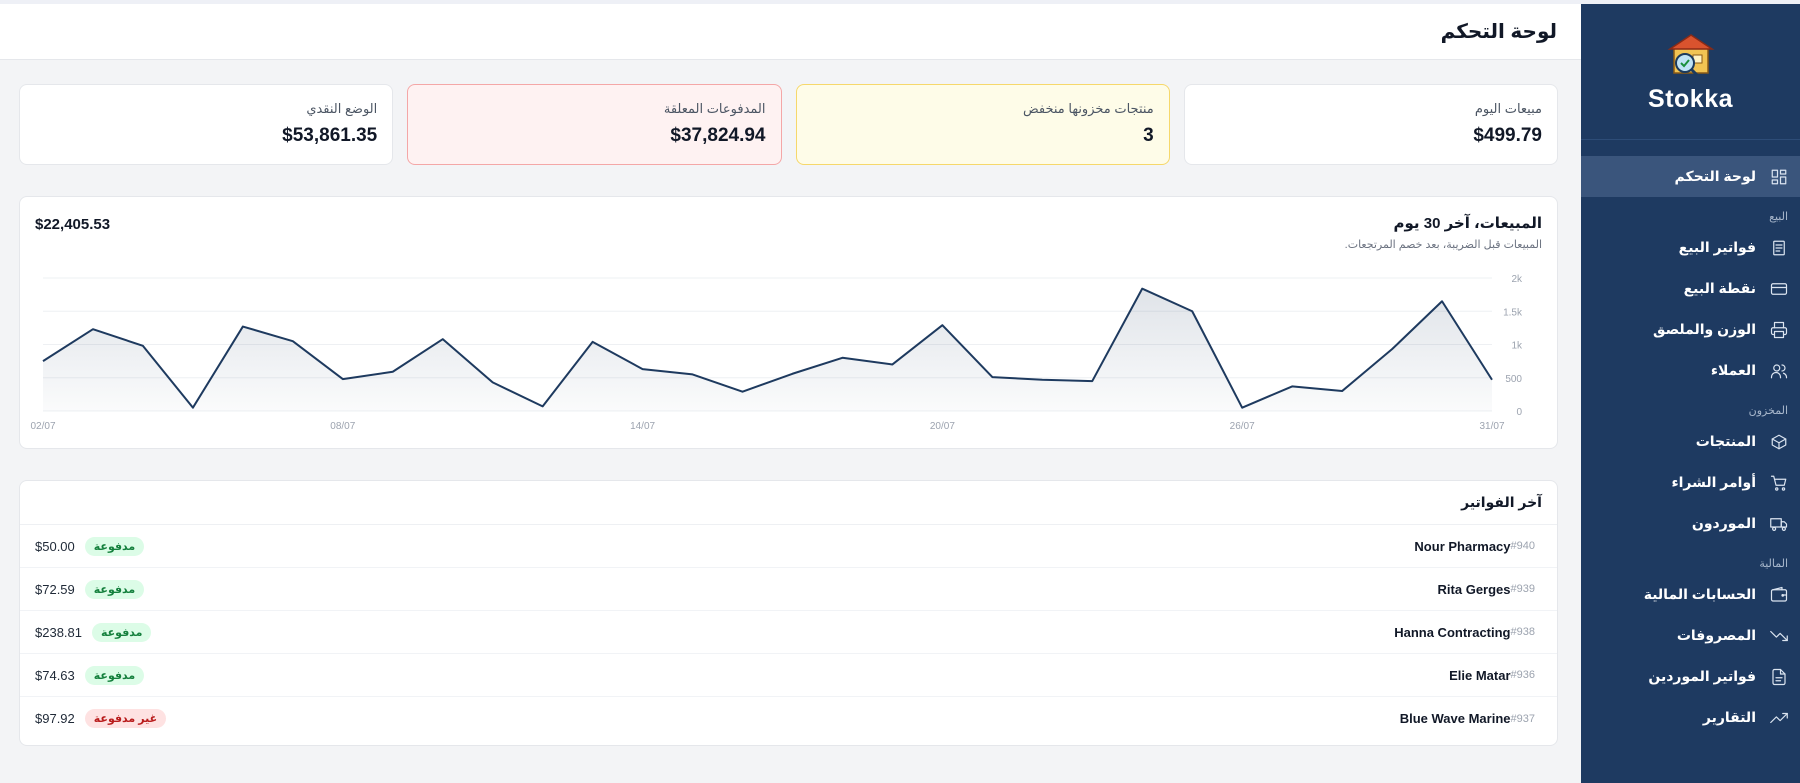 Image resolution: width=1800 pixels, height=783 pixels. What do you see at coordinates (1690, 441) in the screenshot?
I see `sidebar-item-box: المنتجات` at bounding box center [1690, 441].